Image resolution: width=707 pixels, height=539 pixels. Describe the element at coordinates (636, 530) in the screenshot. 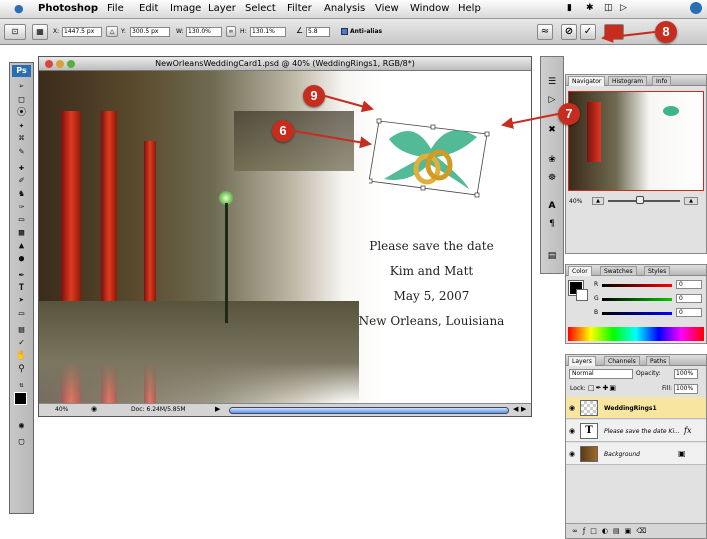

I see `layers-footer-buttons: ∞ƒ□◐▤▣⌫` at that location.